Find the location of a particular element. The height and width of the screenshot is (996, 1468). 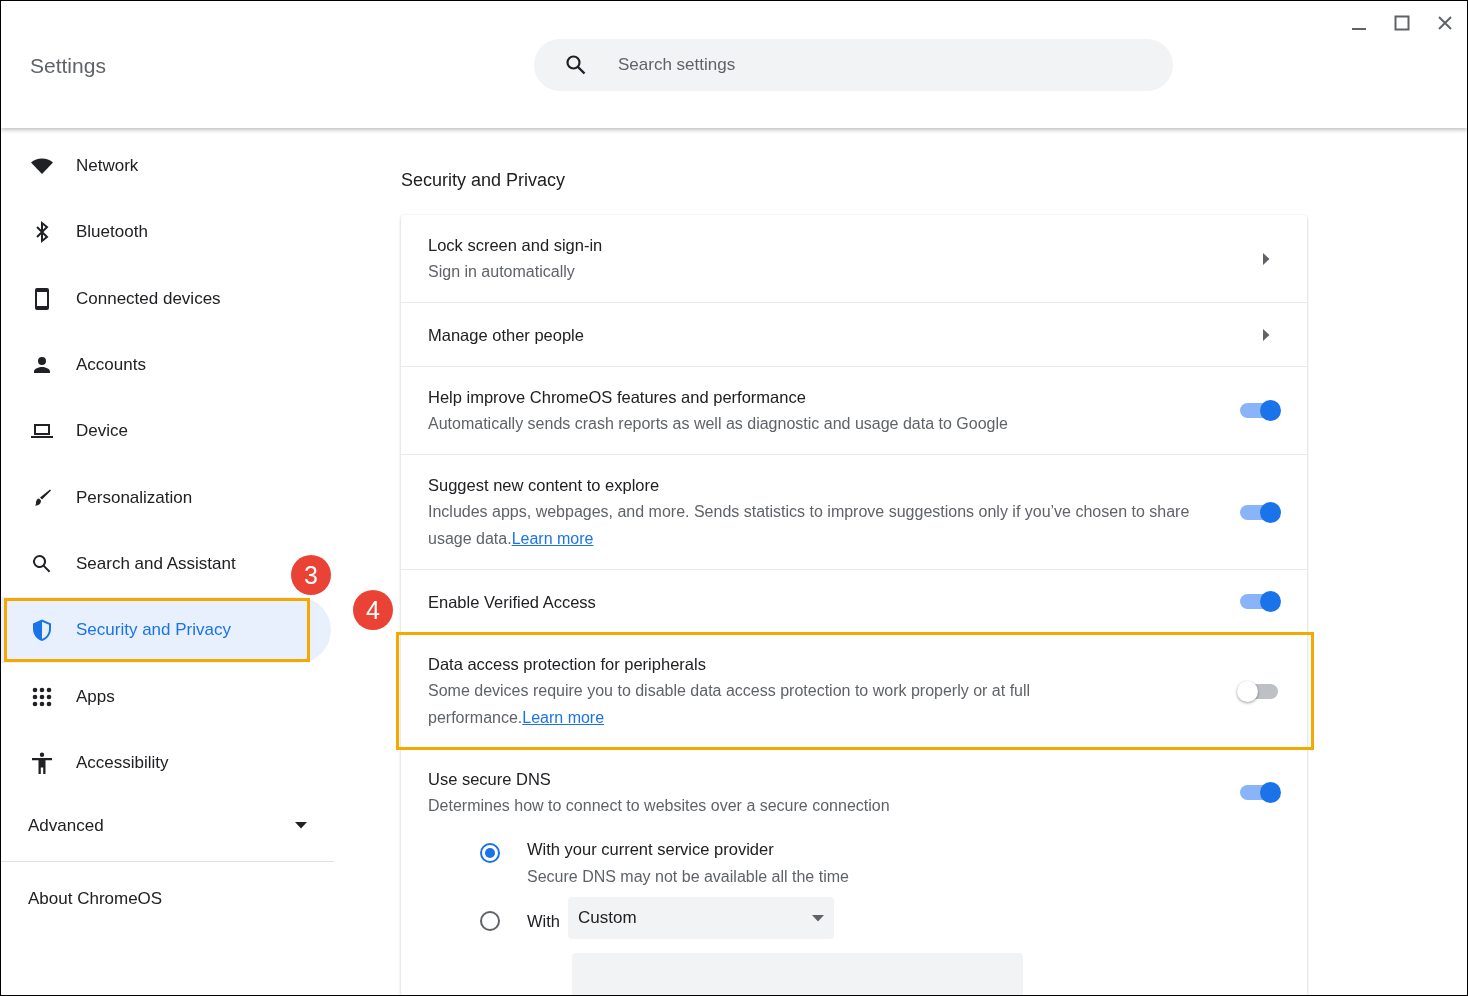

option-label: With your current service provider is located at coordinates (650, 849).